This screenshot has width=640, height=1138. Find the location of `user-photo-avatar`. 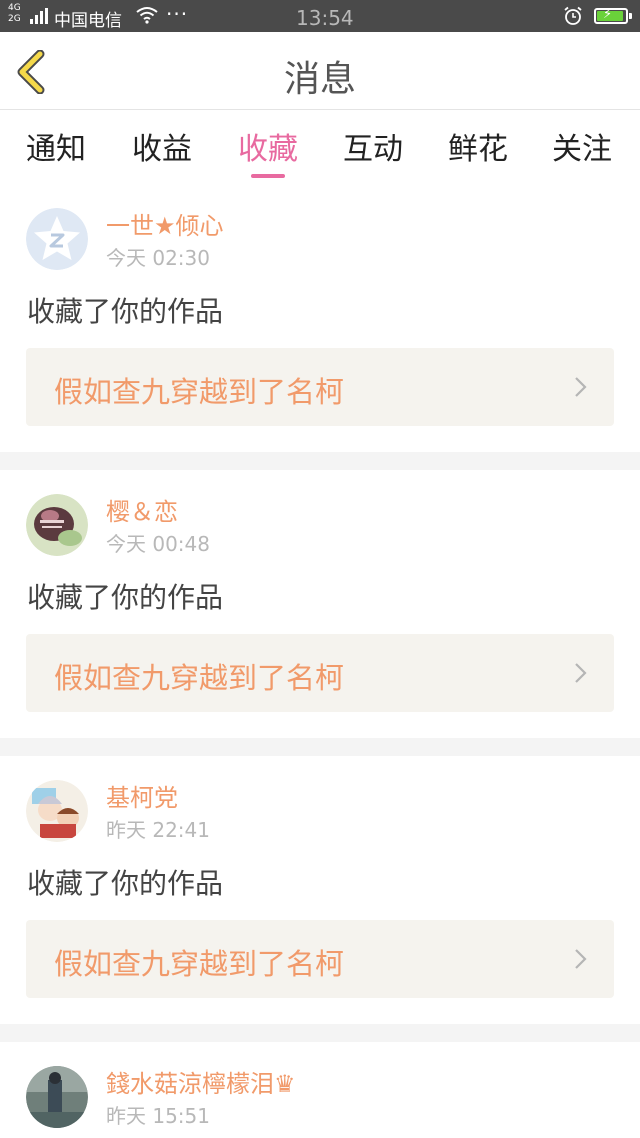

user-photo-avatar is located at coordinates (57, 525).